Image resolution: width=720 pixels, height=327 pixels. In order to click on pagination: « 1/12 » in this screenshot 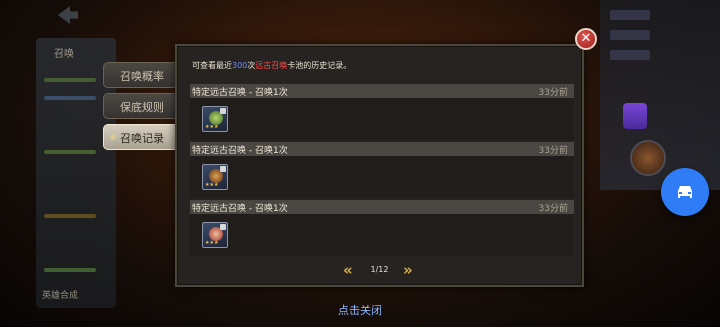, I will do `click(379, 270)`.